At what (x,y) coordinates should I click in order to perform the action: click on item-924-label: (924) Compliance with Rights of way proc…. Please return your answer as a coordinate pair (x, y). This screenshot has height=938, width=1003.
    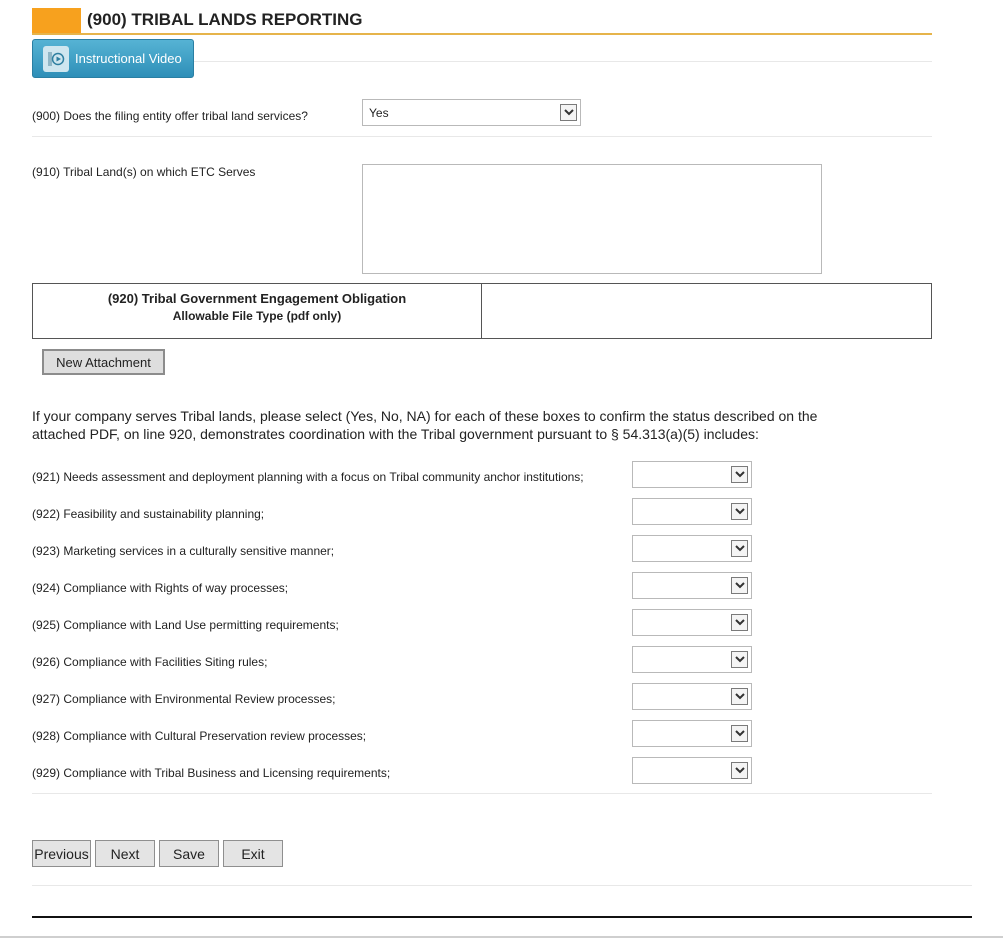
    Looking at the image, I should click on (160, 588).